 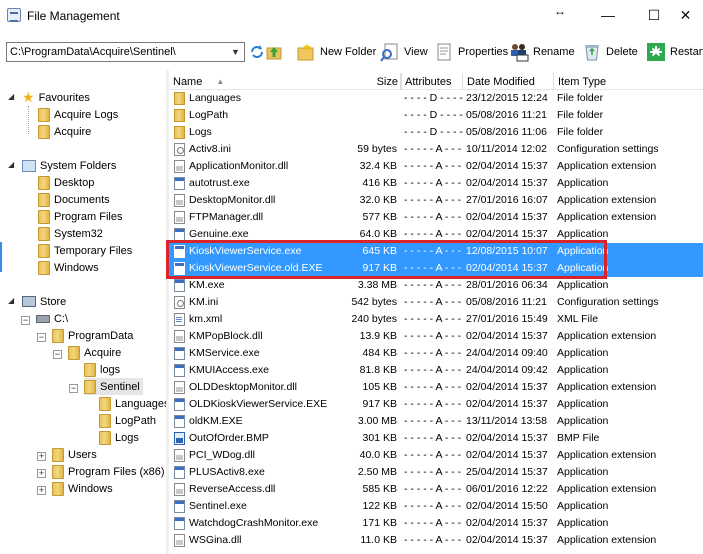 What do you see at coordinates (179, 540) in the screenshot?
I see `dll-file-icon` at bounding box center [179, 540].